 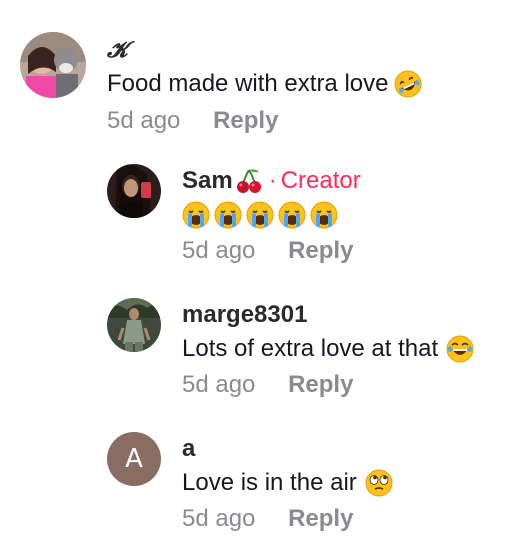 What do you see at coordinates (207, 181) in the screenshot?
I see `username-text: Sam` at bounding box center [207, 181].